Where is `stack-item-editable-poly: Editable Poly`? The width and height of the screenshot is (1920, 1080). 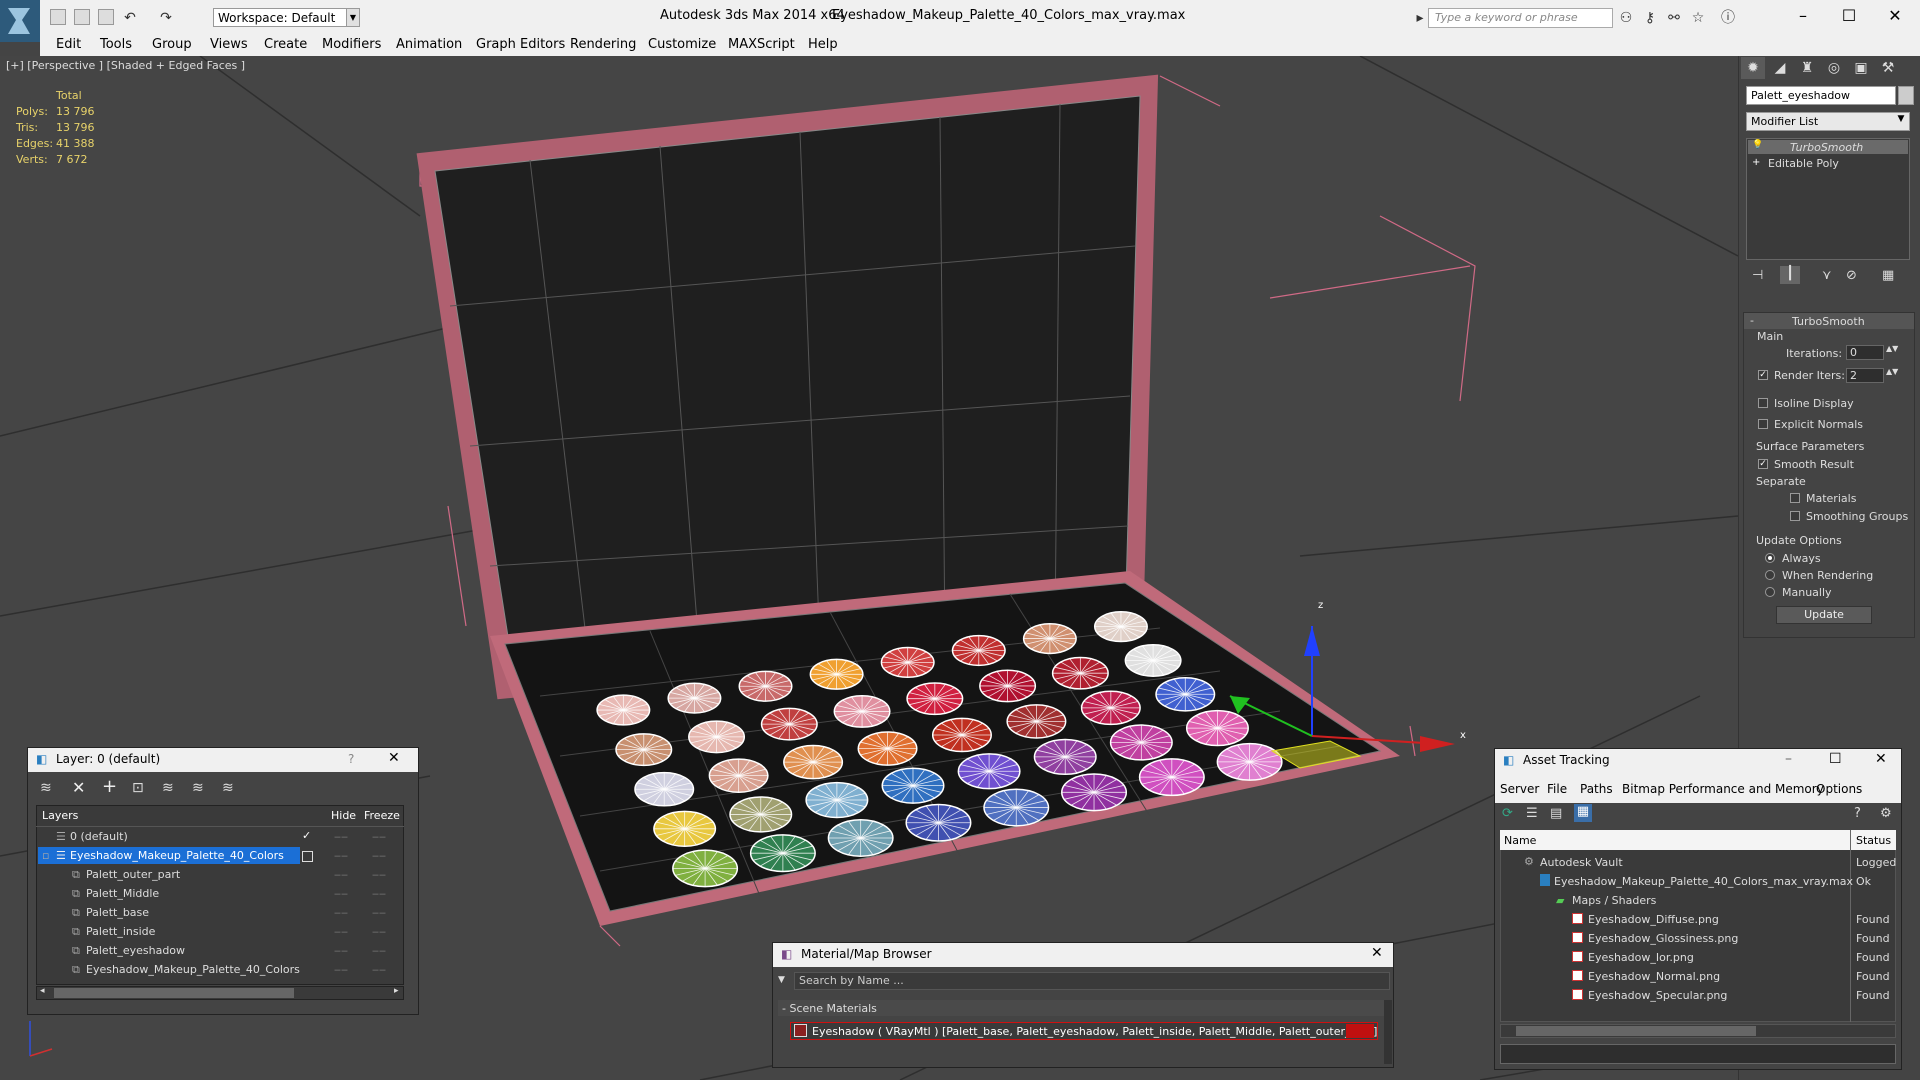 stack-item-editable-poly: Editable Poly is located at coordinates (1803, 163).